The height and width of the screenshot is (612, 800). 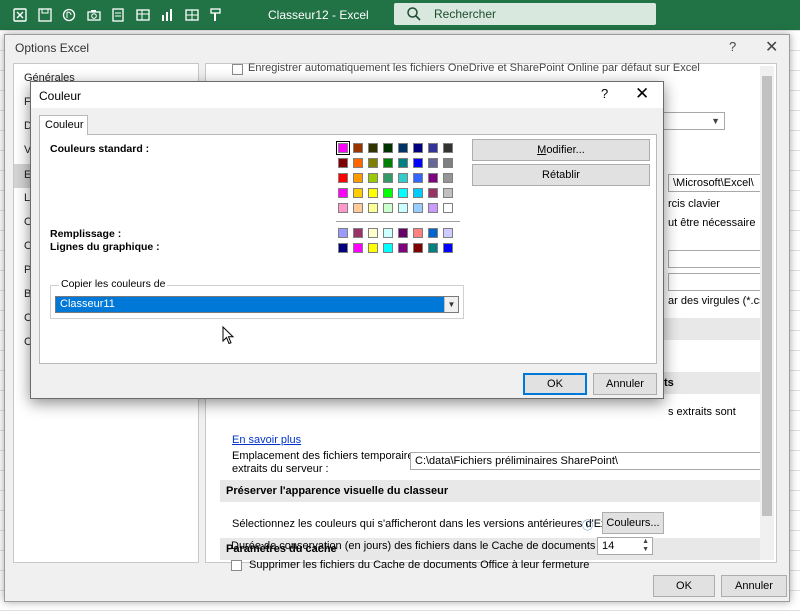 What do you see at coordinates (192, 15) in the screenshot?
I see `table-icon` at bounding box center [192, 15].